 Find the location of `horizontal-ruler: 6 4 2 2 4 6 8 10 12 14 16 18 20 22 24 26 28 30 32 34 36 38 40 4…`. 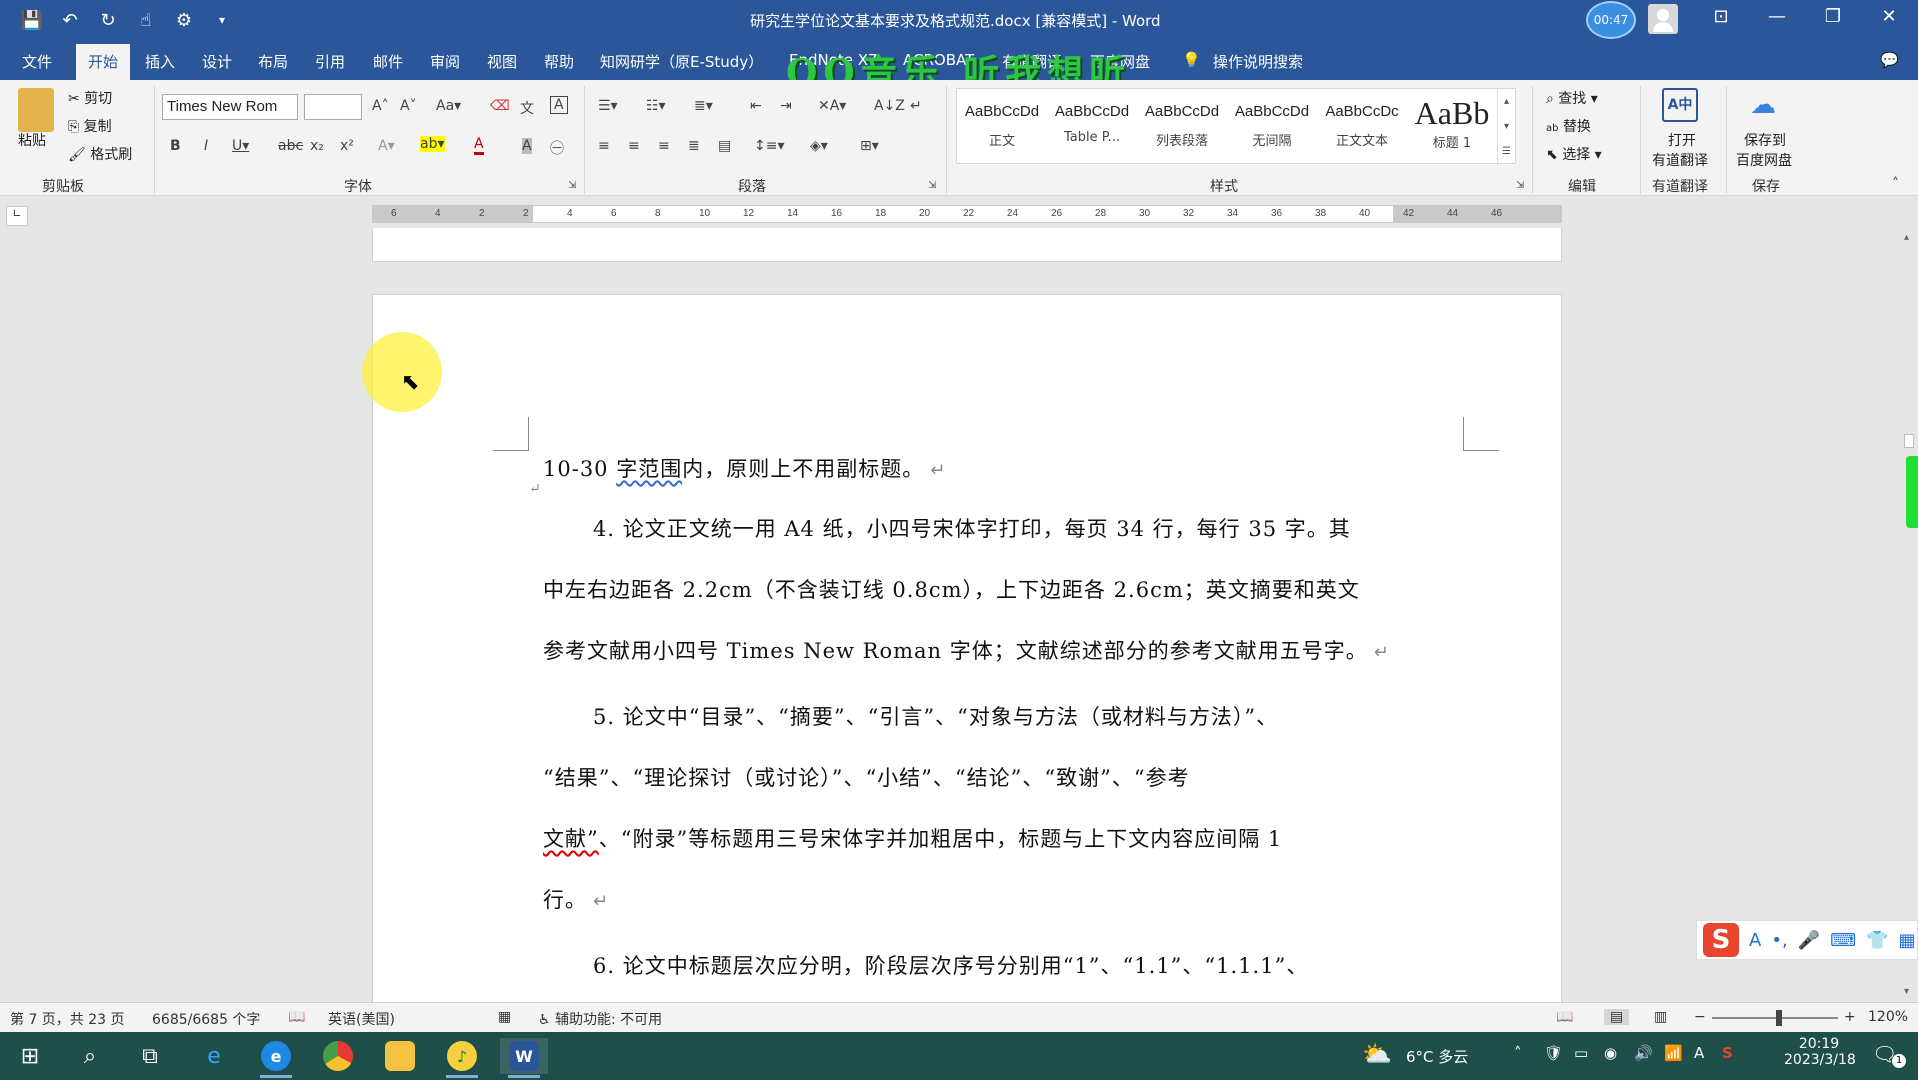

horizontal-ruler: 6 4 2 2 4 6 8 10 12 14 16 18 20 22 24 26 28 30 32 34 36 38 40 4… is located at coordinates (967, 214).